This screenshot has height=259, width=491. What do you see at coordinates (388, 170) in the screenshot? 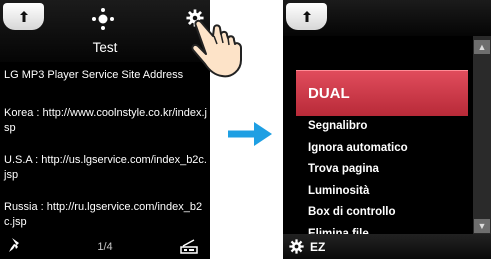
I see `menu-item-trova-pagina: Trova pagina` at bounding box center [388, 170].